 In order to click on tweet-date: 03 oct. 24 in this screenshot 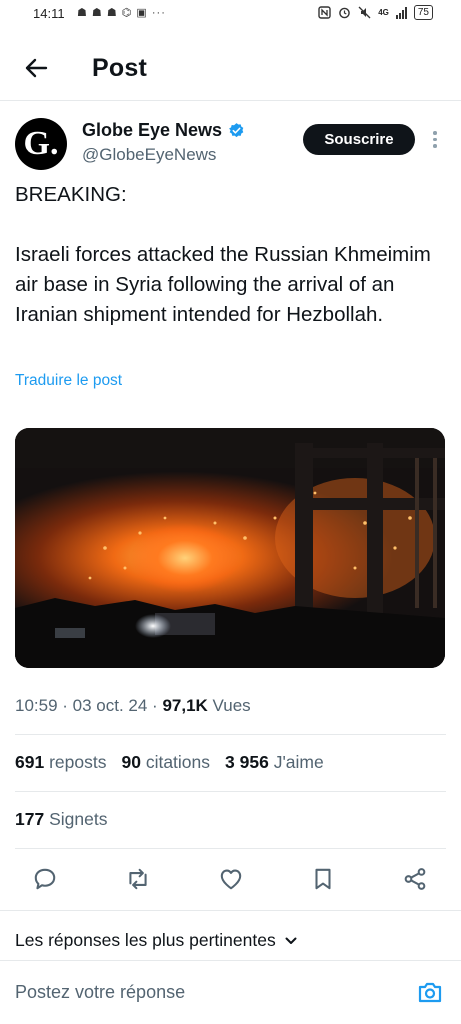, I will do `click(110, 705)`.